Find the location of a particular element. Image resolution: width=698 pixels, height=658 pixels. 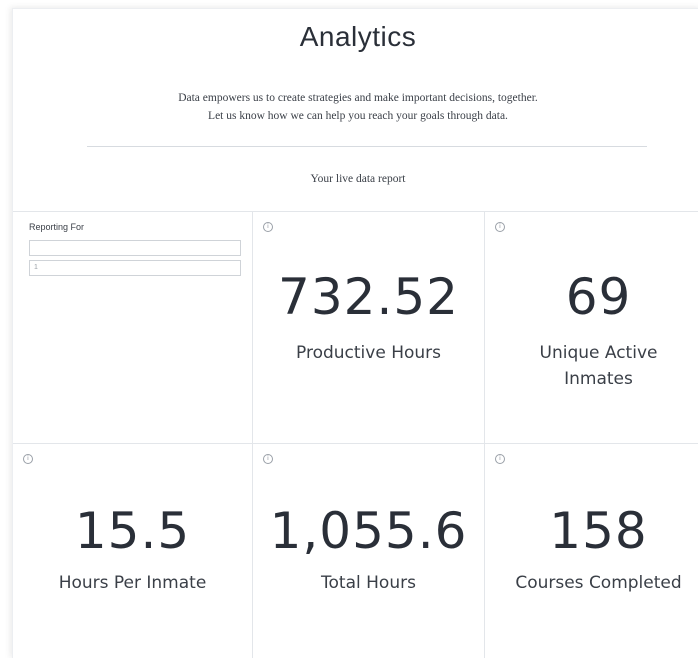

report-label: Your live data report is located at coordinates (358, 179).